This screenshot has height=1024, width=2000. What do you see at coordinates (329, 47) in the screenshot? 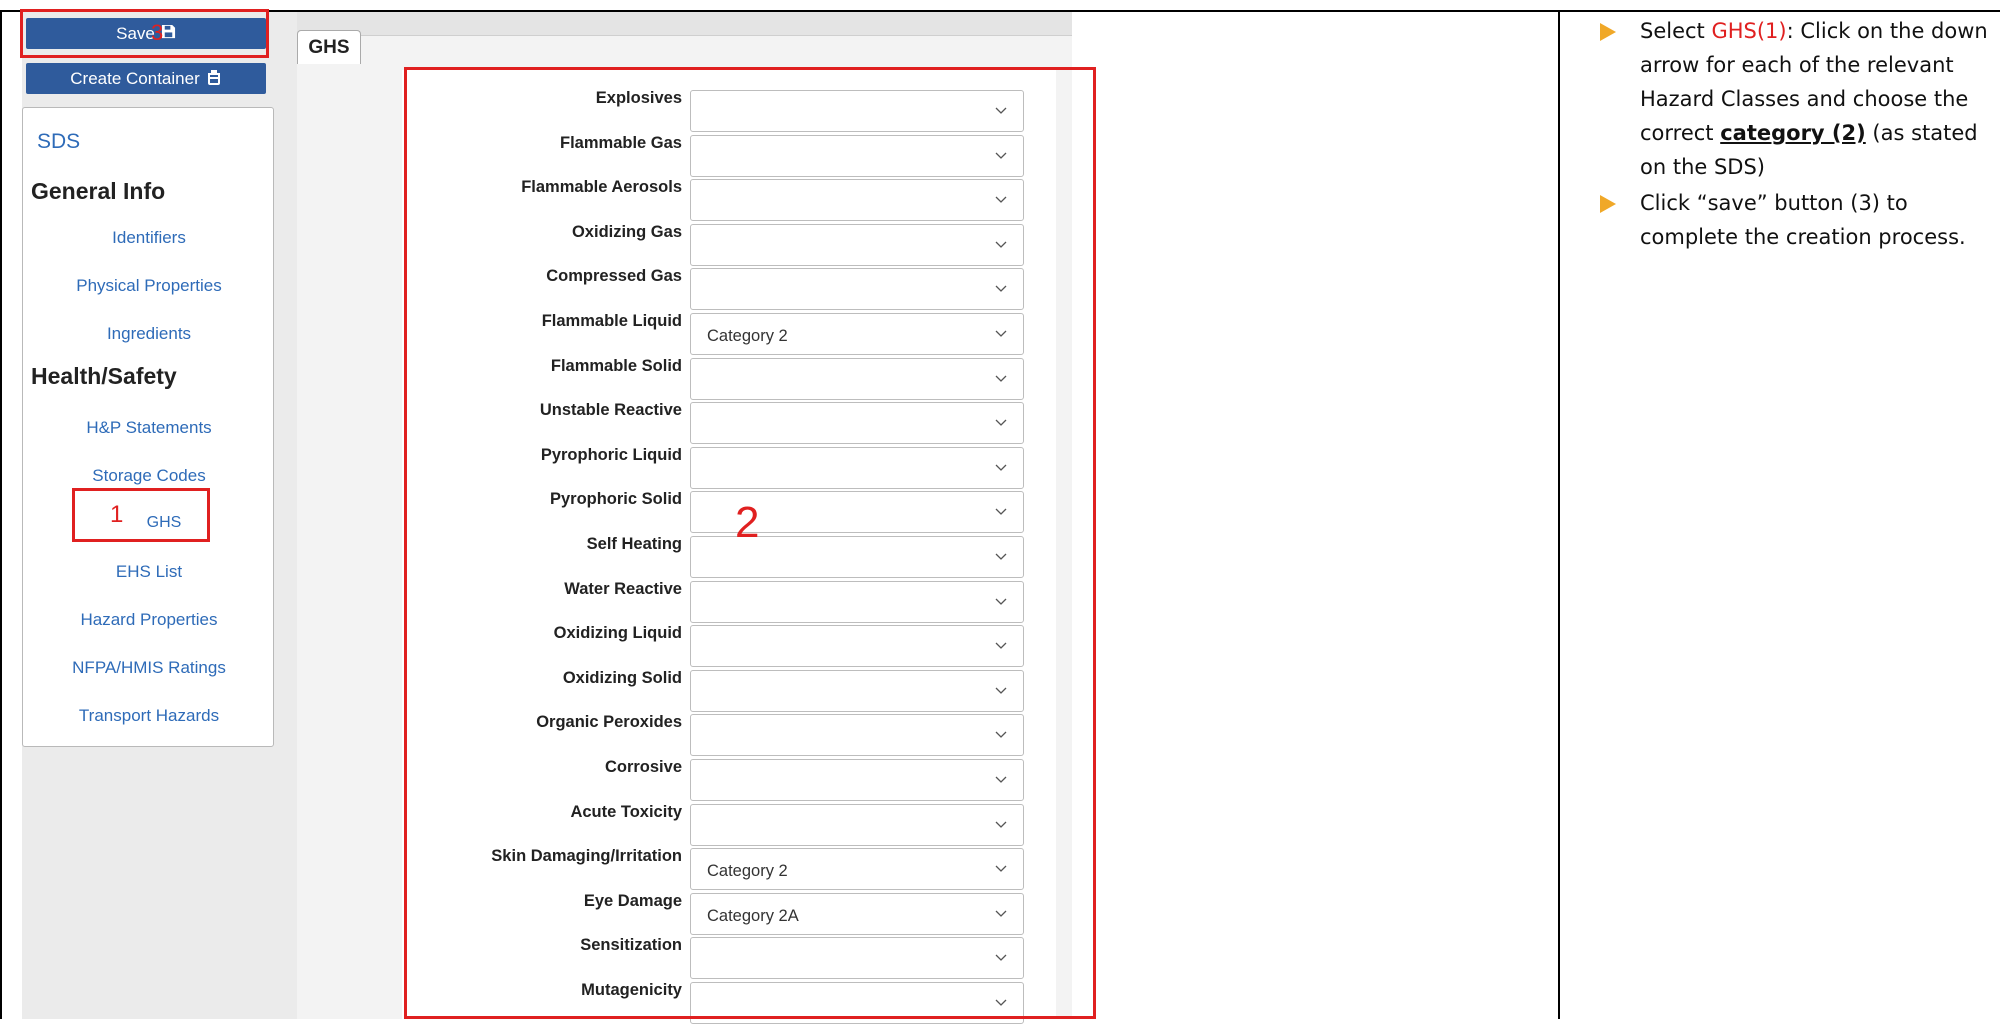
I see `tab-ghs: GHS` at bounding box center [329, 47].